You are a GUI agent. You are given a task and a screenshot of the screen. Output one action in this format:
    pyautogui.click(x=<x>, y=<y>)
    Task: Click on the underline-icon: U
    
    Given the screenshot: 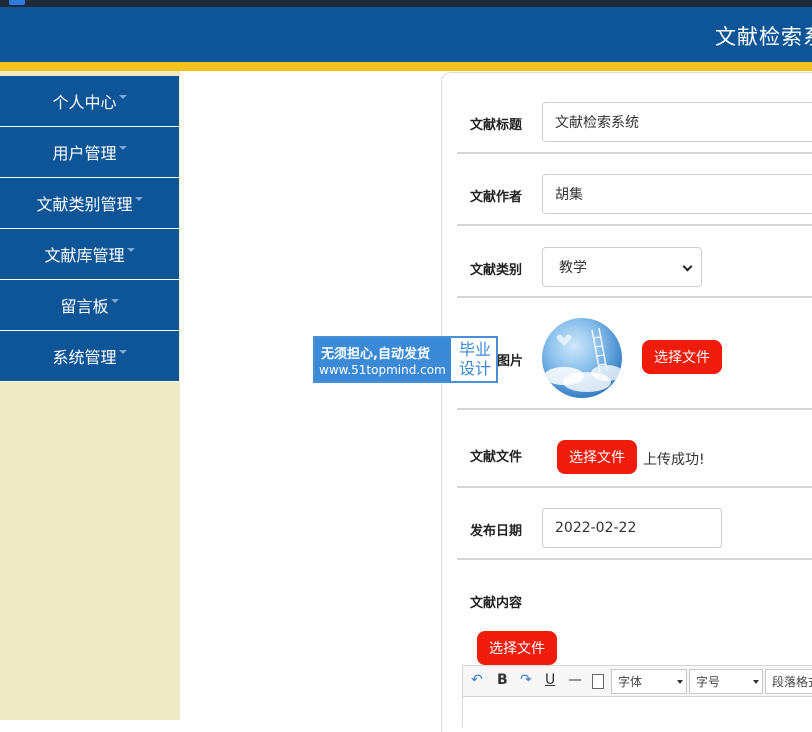 What is the action you would take?
    pyautogui.click(x=550, y=680)
    